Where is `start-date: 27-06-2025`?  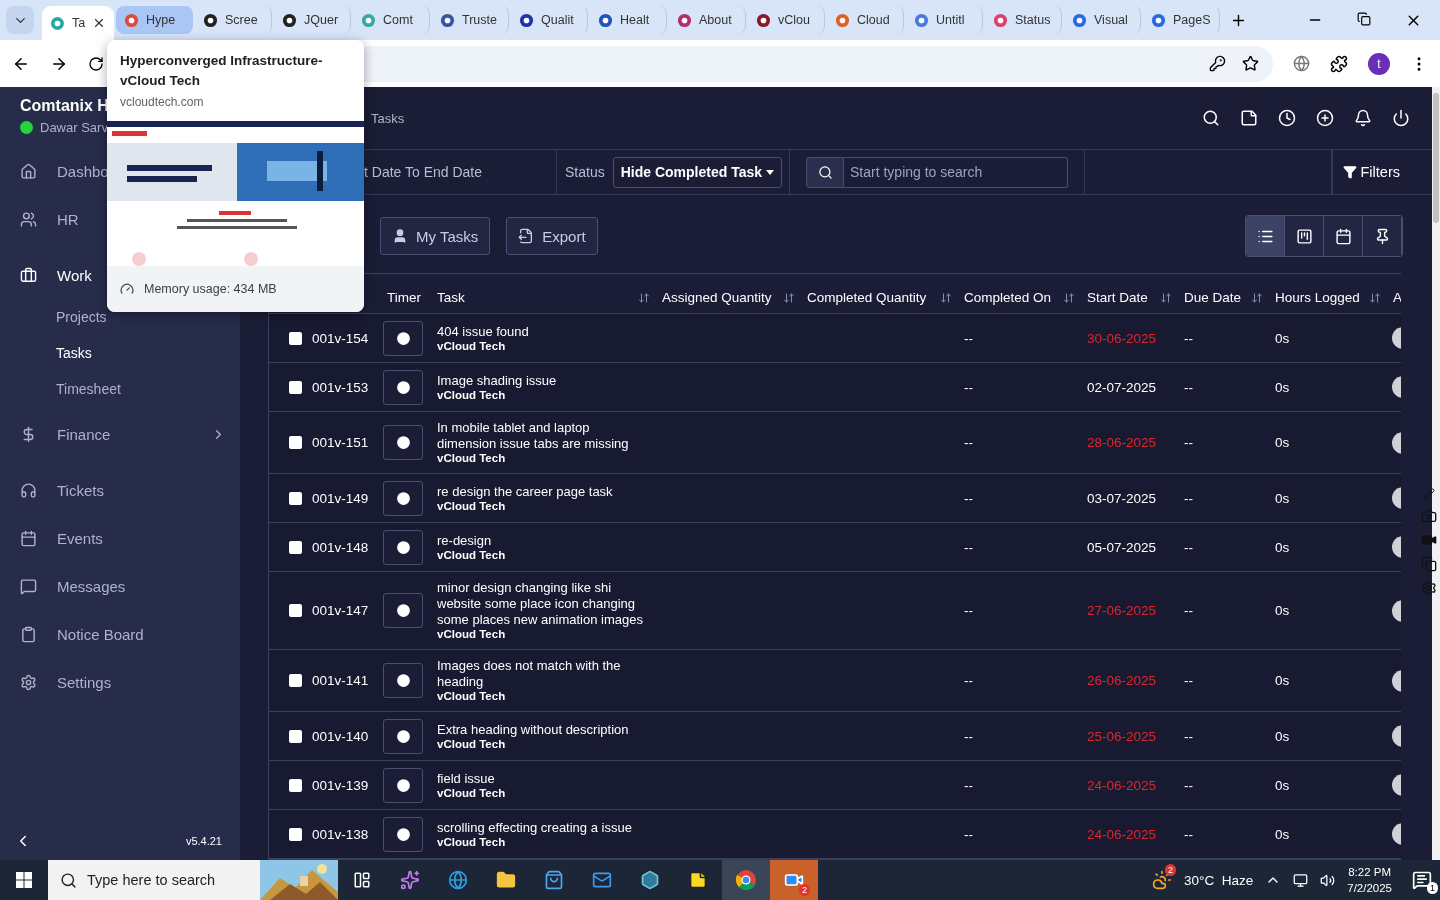
start-date: 27-06-2025 is located at coordinates (1122, 610).